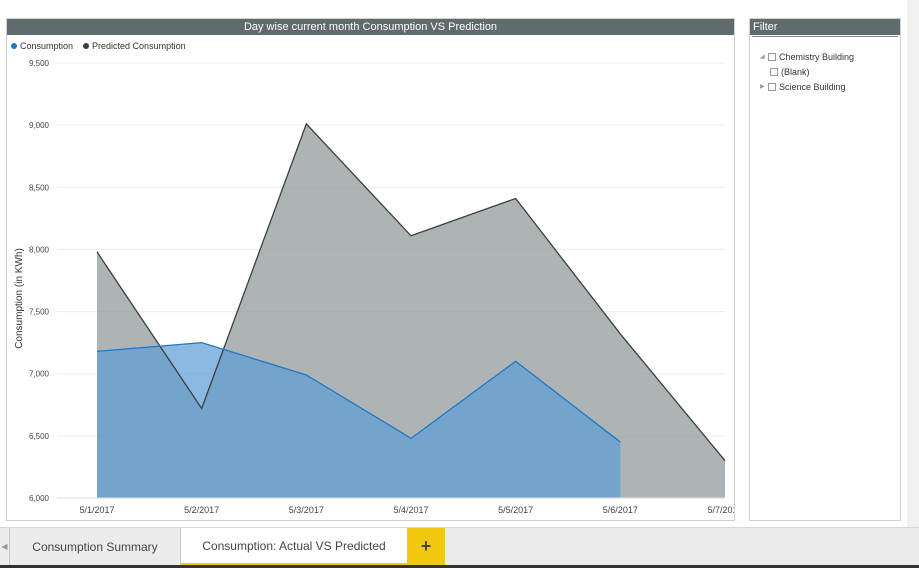  What do you see at coordinates (426, 547) in the screenshot?
I see `add-page-button: +` at bounding box center [426, 547].